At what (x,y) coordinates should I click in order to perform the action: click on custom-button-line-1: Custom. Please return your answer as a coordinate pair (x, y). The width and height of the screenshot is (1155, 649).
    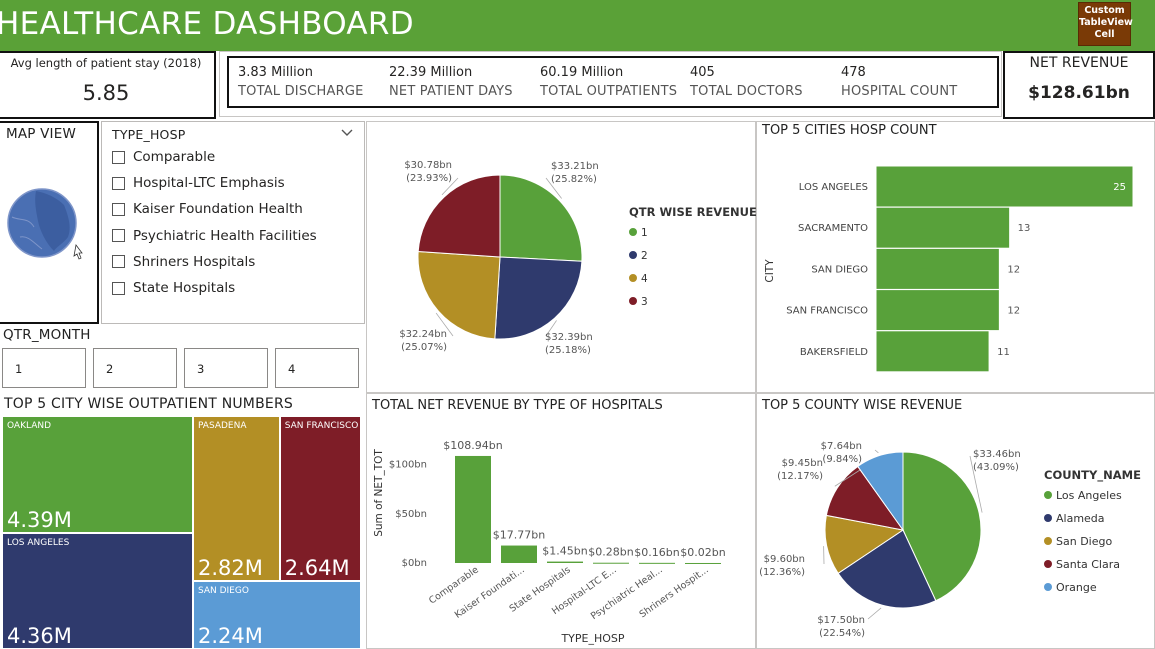
    Looking at the image, I should click on (1104, 10).